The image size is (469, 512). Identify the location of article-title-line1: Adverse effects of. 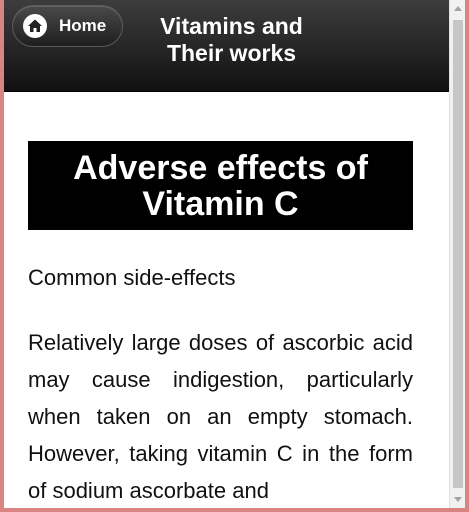
(220, 168).